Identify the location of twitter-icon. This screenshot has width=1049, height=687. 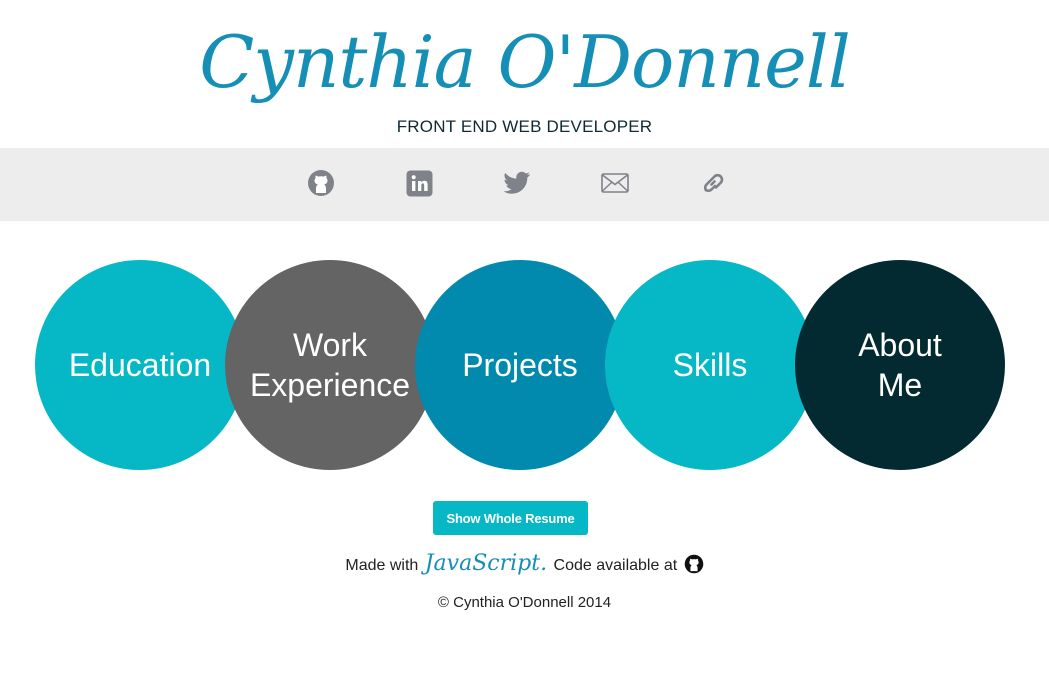
(516, 182).